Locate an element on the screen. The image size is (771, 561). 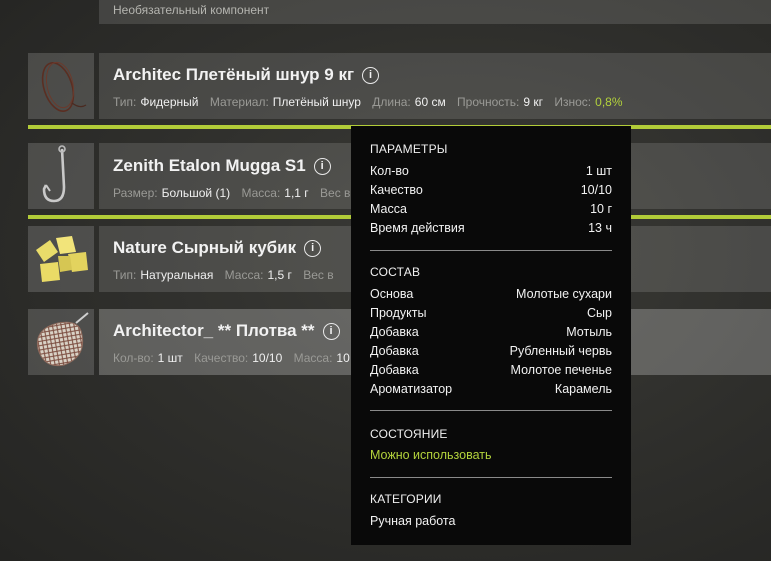
tooltip-composition-row: Добавка Рубленный червь is located at coordinates (491, 351).